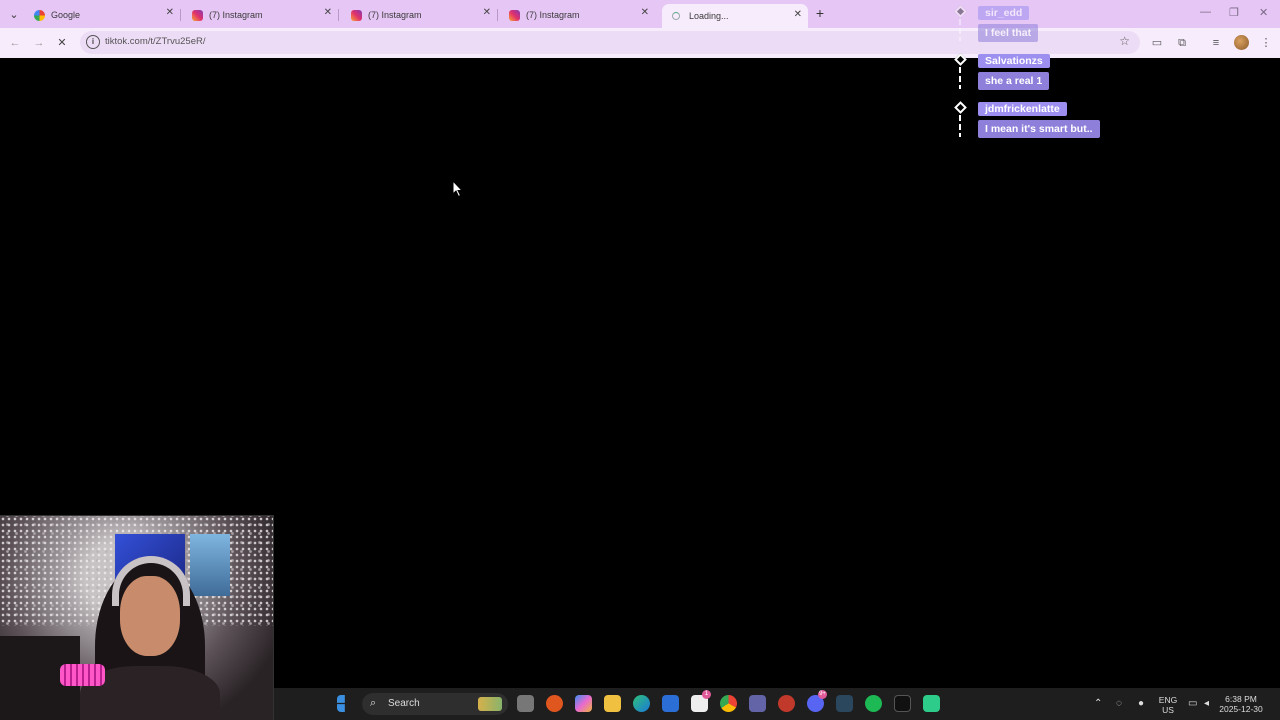 The width and height of the screenshot is (1280, 720). I want to click on chat-username: jdmfrickenlatte, so click(1022, 109).